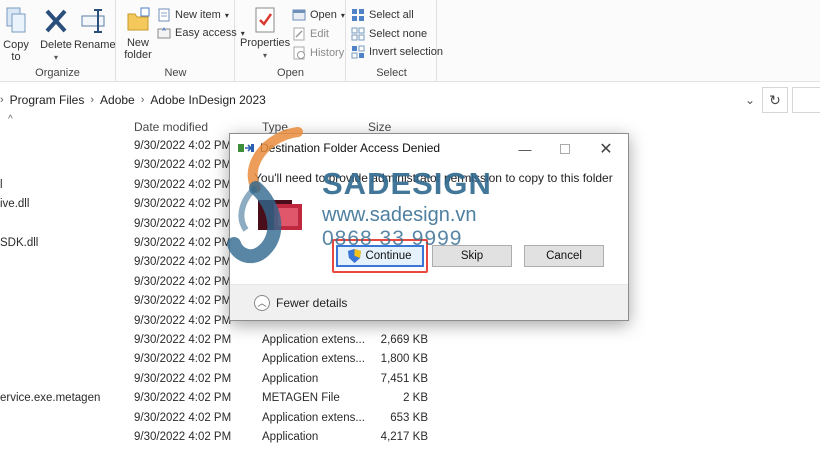 The height and width of the screenshot is (450, 820). What do you see at coordinates (525, 149) in the screenshot?
I see `minimize-icon: —` at bounding box center [525, 149].